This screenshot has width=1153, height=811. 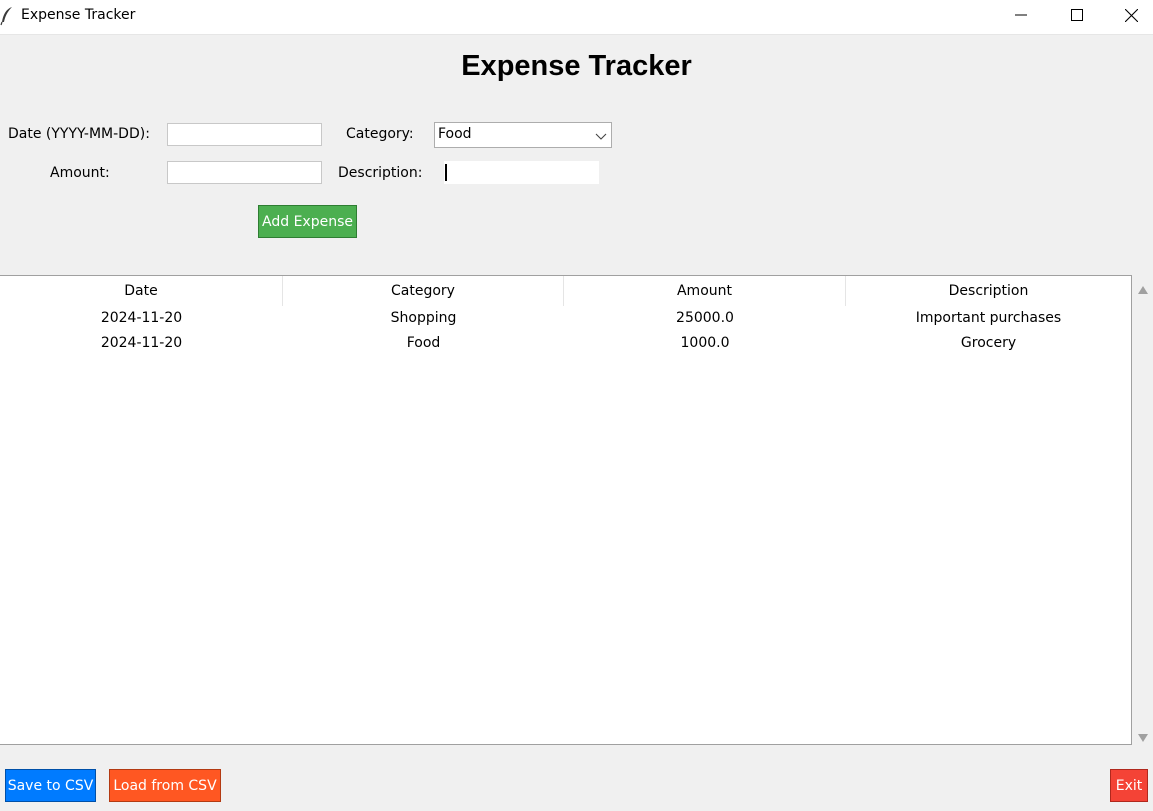 I want to click on minimize-icon, so click(x=1021, y=17).